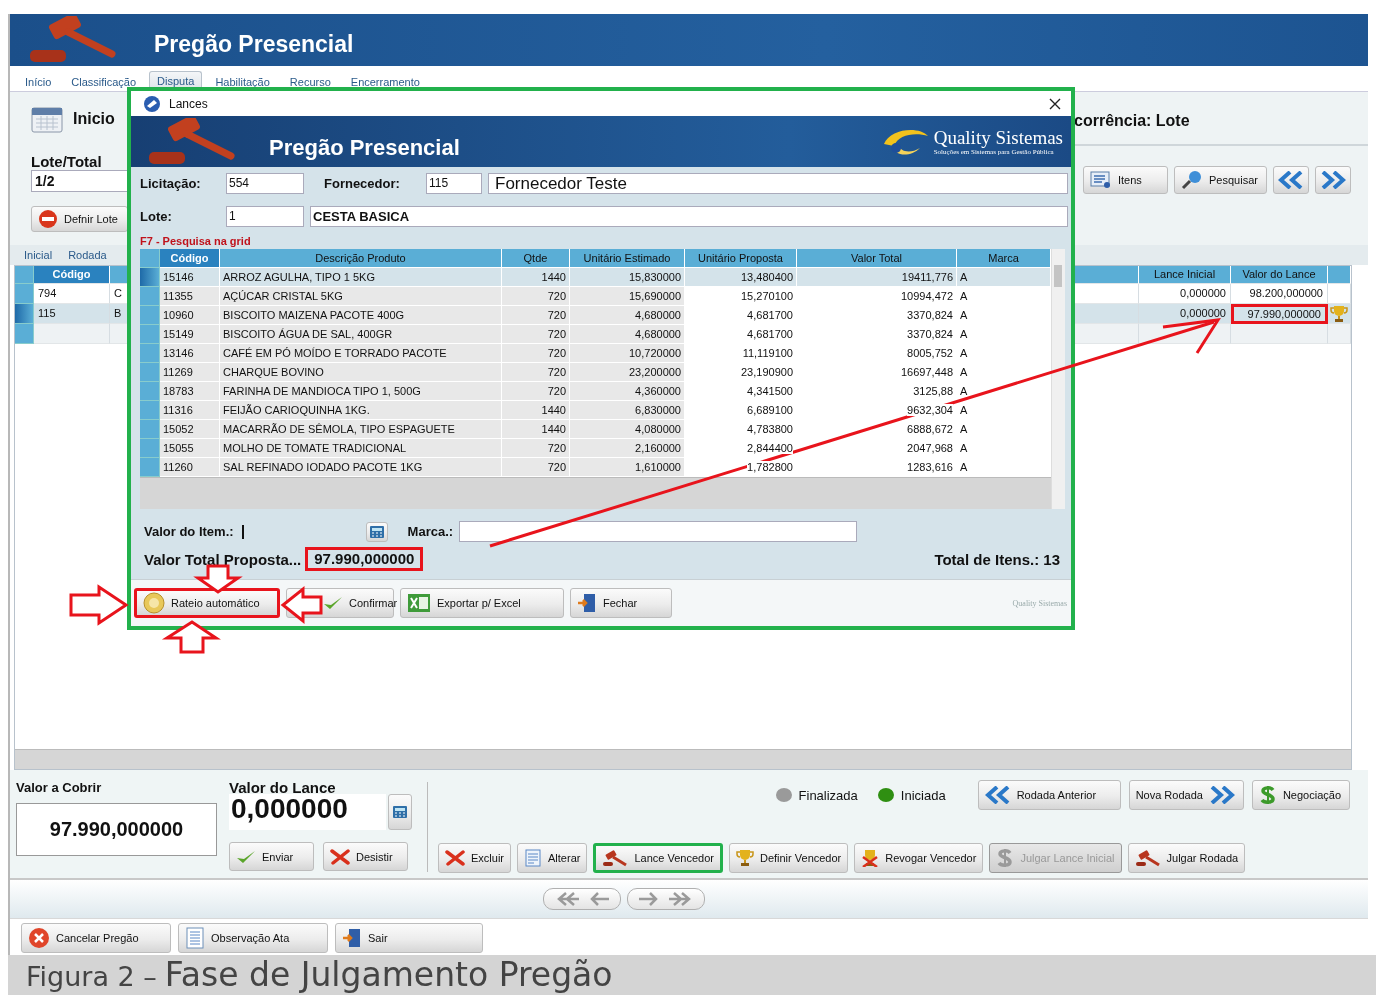 Image resolution: width=1376 pixels, height=995 pixels. I want to click on table-cell: 13,480400, so click(741, 277).